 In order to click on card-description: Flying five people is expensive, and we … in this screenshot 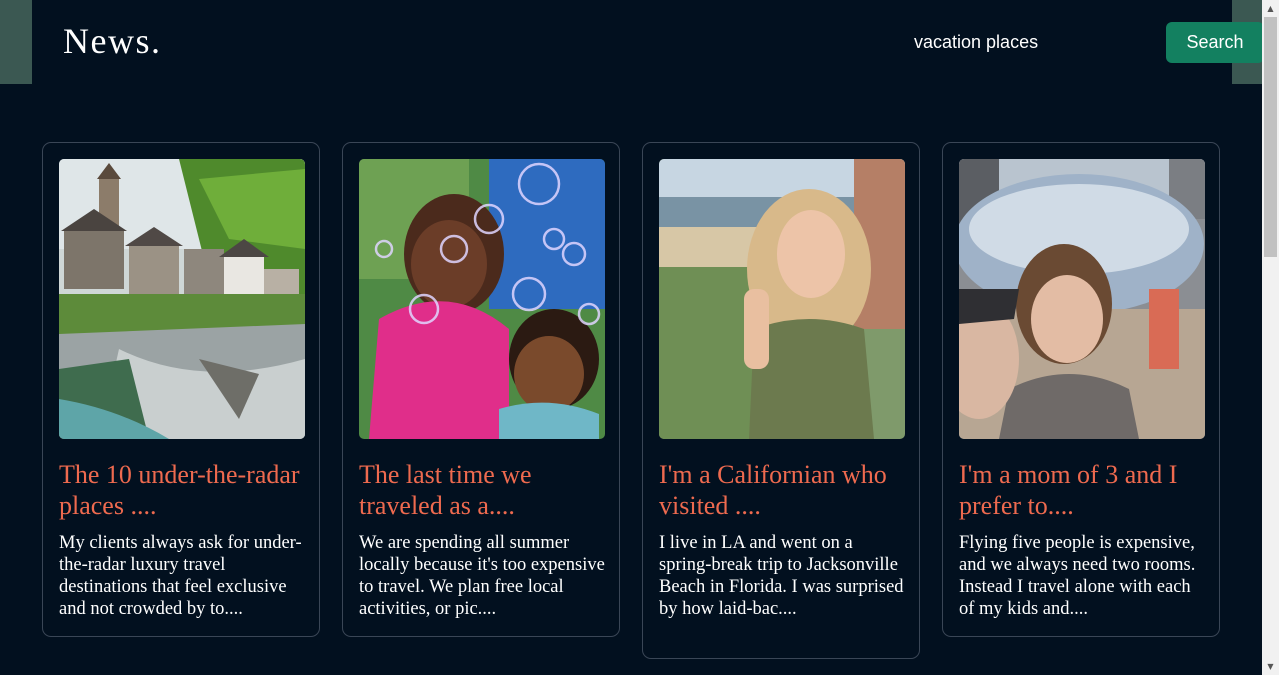, I will do `click(1077, 576)`.